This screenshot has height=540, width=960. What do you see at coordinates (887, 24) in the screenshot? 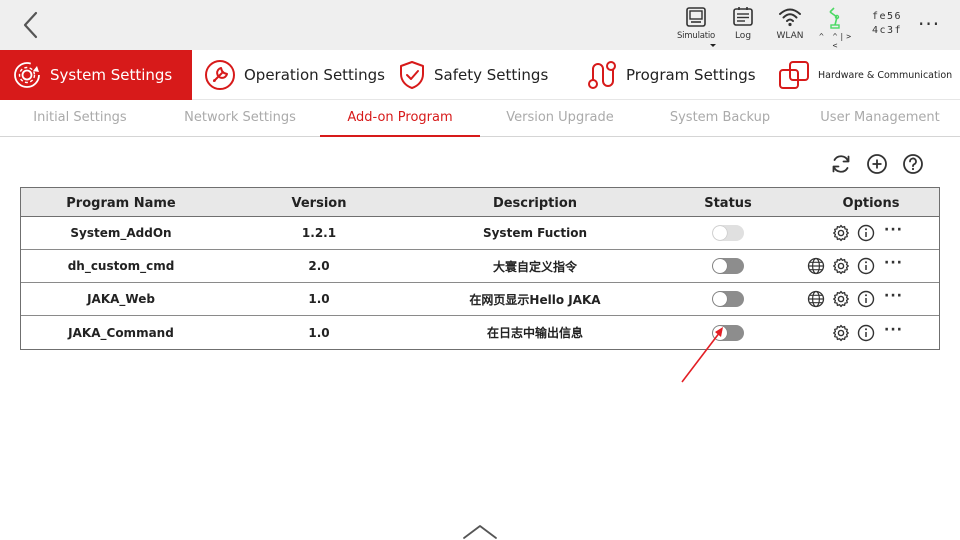
I see `device-id: fe56 4c3f` at bounding box center [887, 24].